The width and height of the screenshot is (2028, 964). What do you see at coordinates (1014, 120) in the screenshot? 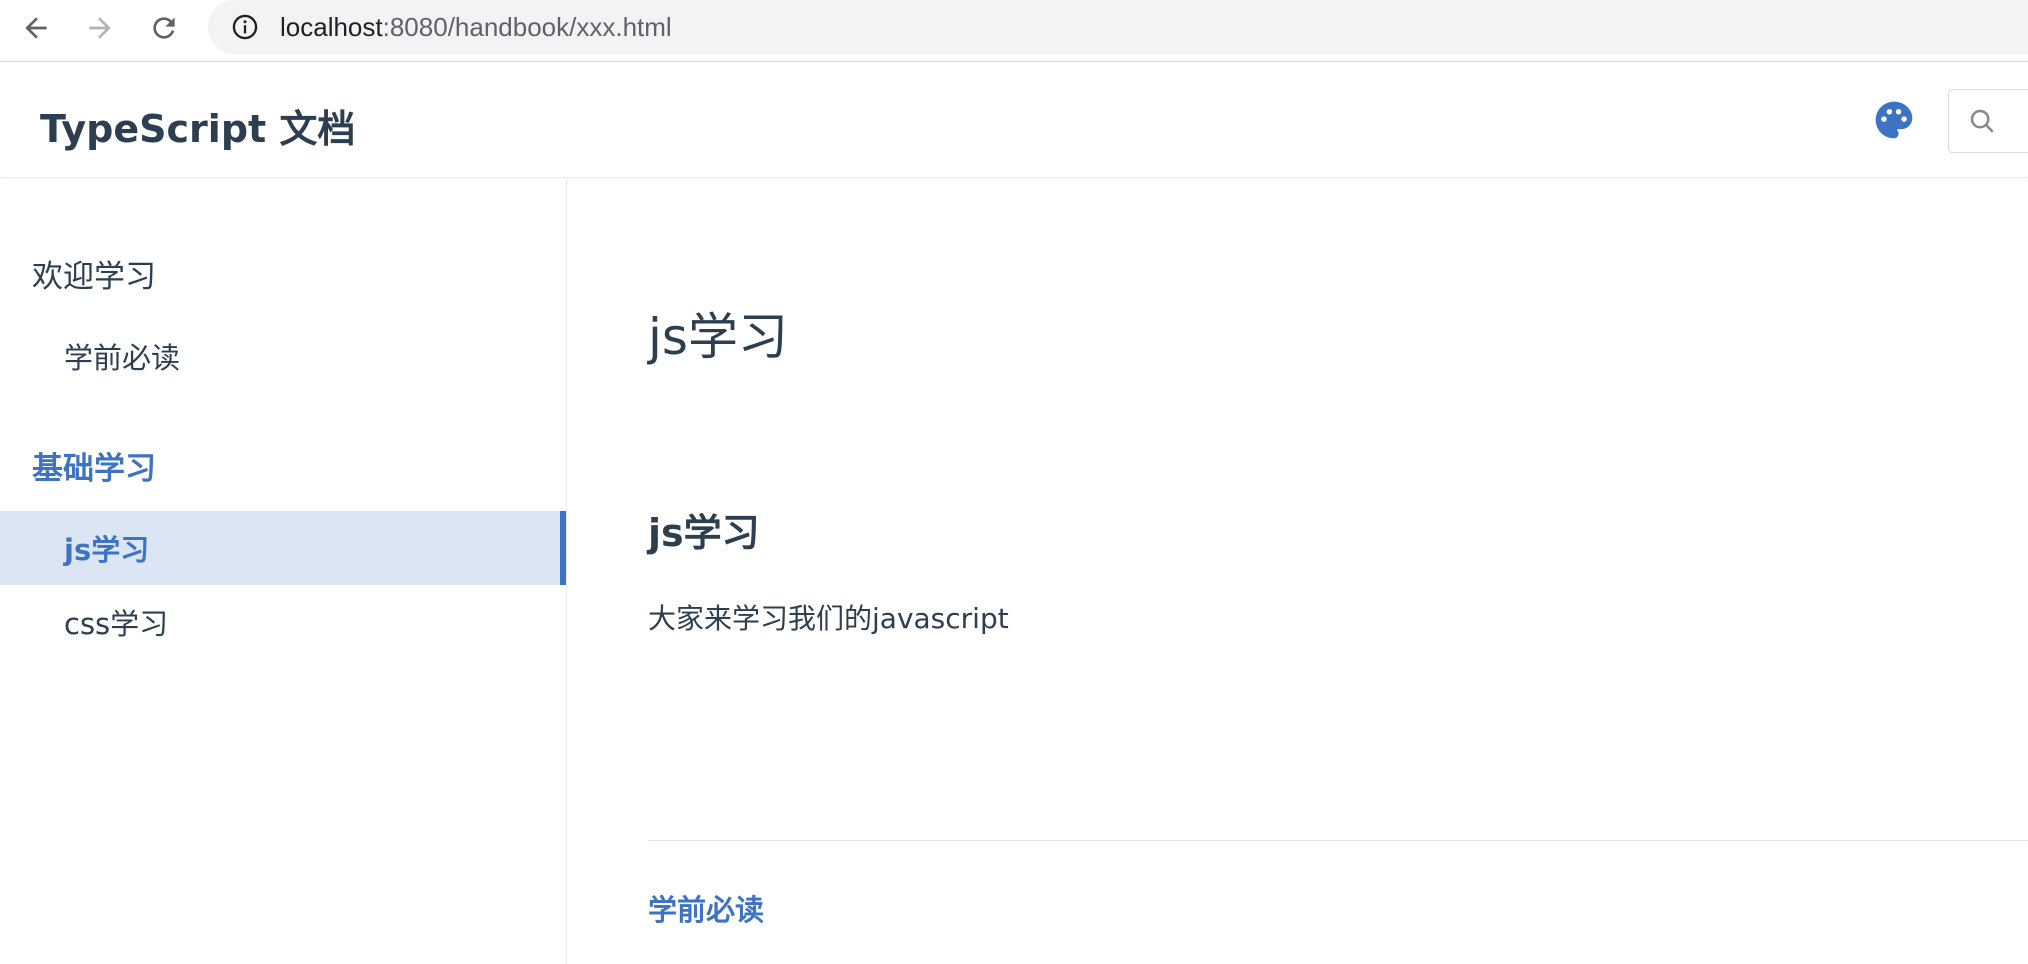
I see `site-navbar: TypeScript 文档` at bounding box center [1014, 120].